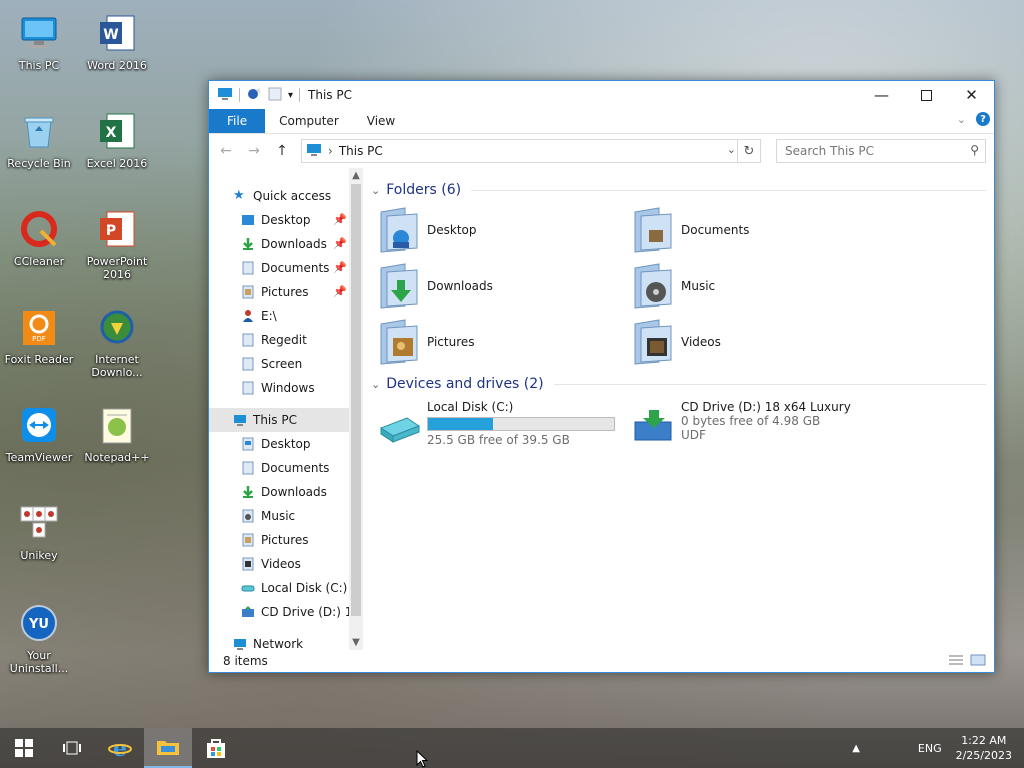 The image size is (1024, 768). I want to click on taskbar-file-explorer, so click(168, 748).